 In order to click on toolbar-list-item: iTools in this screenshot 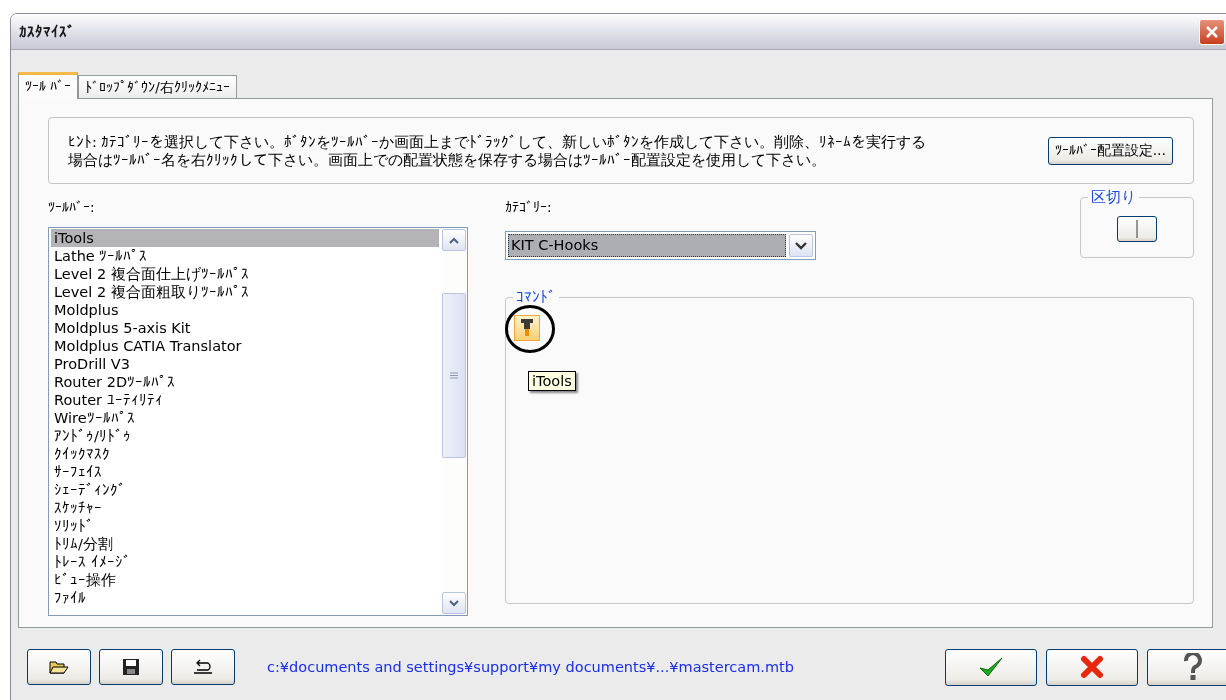, I will do `click(245, 238)`.